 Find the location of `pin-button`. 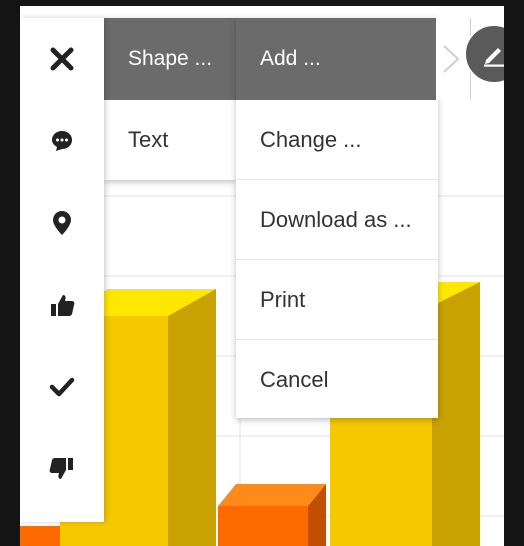

pin-button is located at coordinates (62, 223).